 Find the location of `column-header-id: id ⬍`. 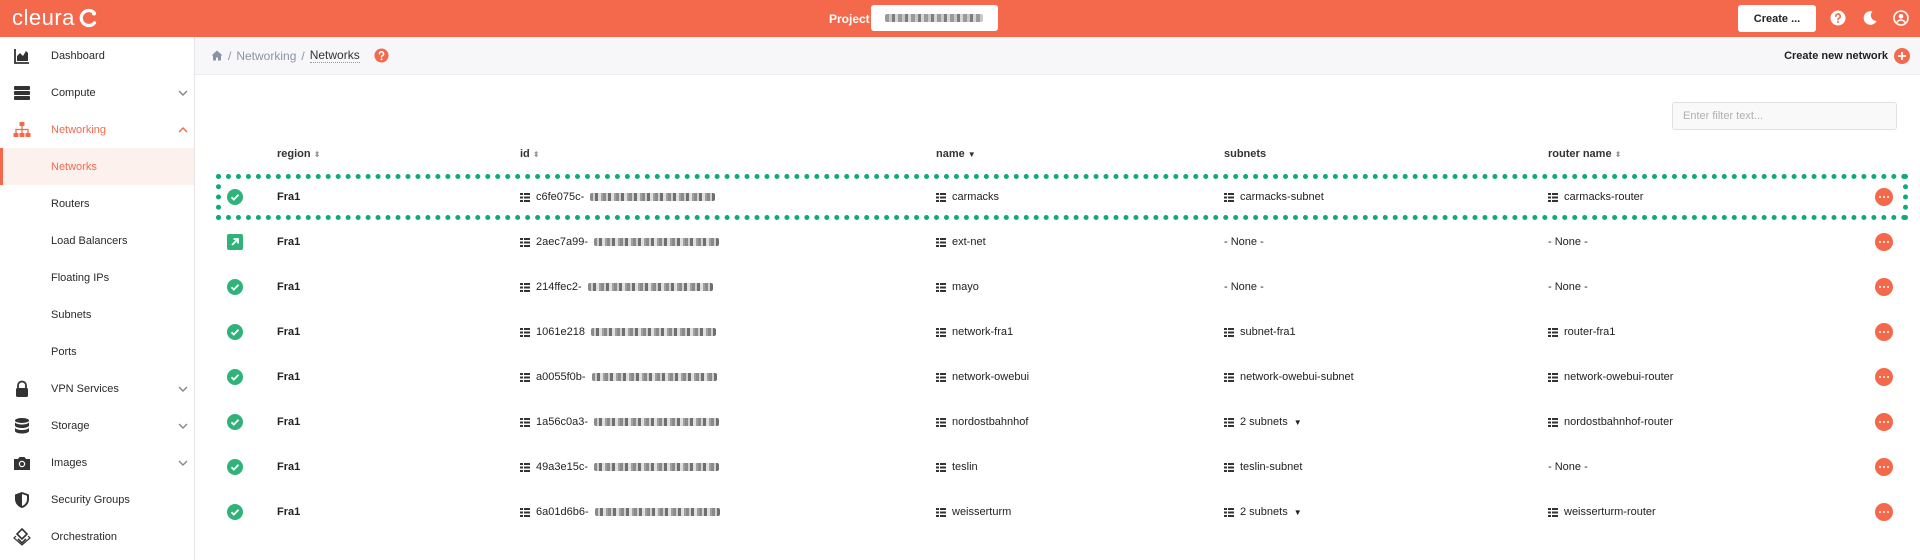

column-header-id: id ⬍ is located at coordinates (529, 154).